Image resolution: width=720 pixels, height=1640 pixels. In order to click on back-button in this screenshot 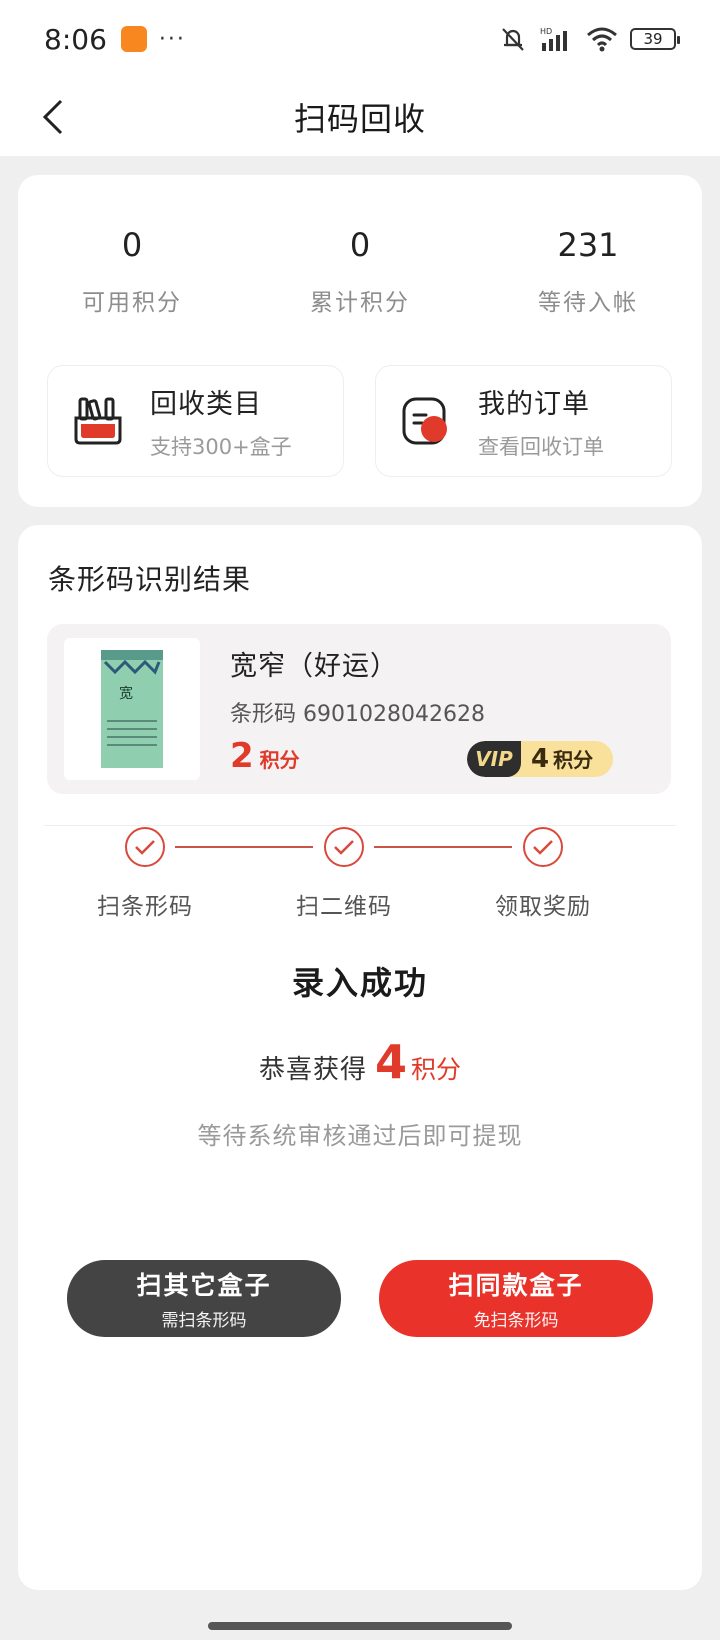, I will do `click(53, 117)`.